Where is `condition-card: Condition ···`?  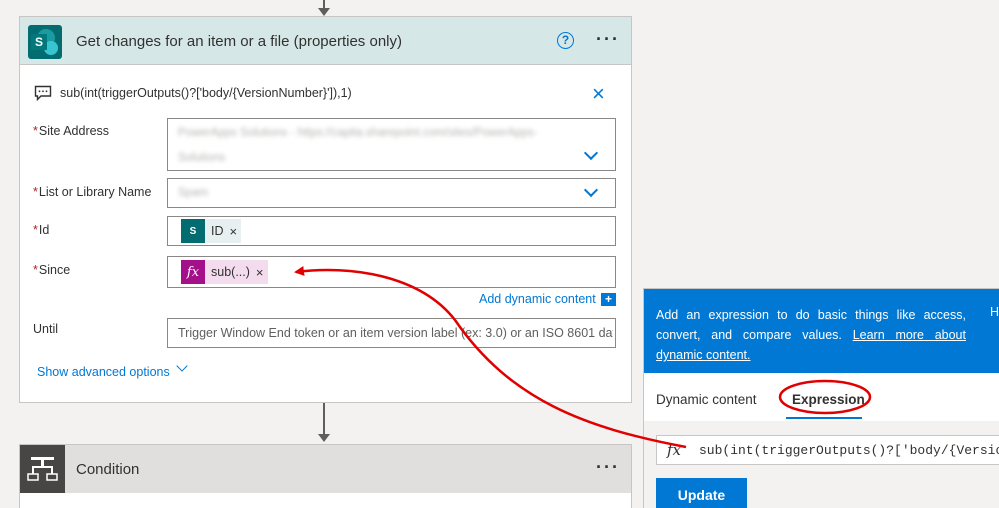 condition-card: Condition ··· is located at coordinates (325, 476).